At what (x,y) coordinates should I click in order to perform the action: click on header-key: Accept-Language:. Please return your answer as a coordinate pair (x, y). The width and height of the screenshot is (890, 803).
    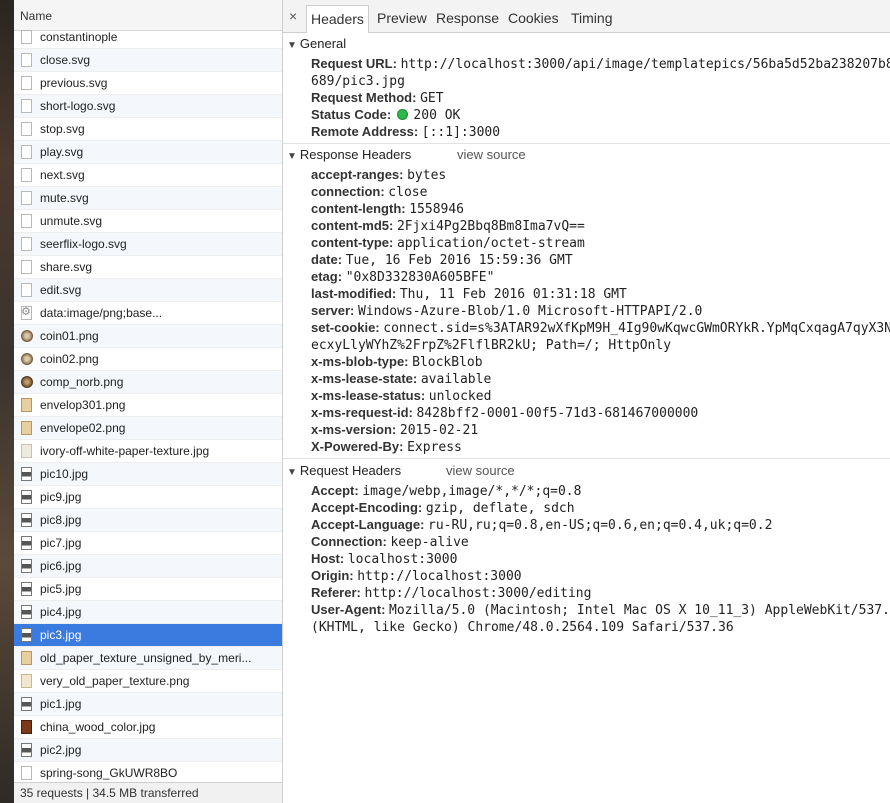
    Looking at the image, I should click on (368, 524).